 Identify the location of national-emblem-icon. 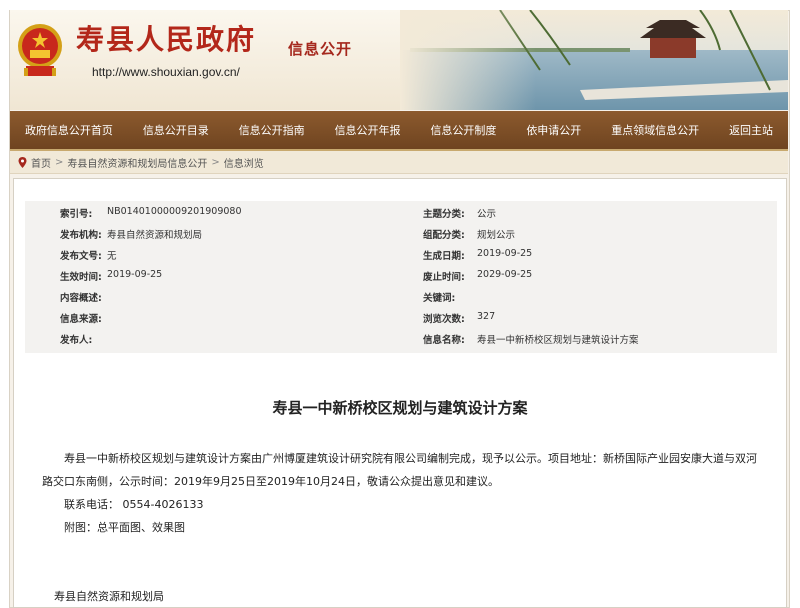
(40, 50).